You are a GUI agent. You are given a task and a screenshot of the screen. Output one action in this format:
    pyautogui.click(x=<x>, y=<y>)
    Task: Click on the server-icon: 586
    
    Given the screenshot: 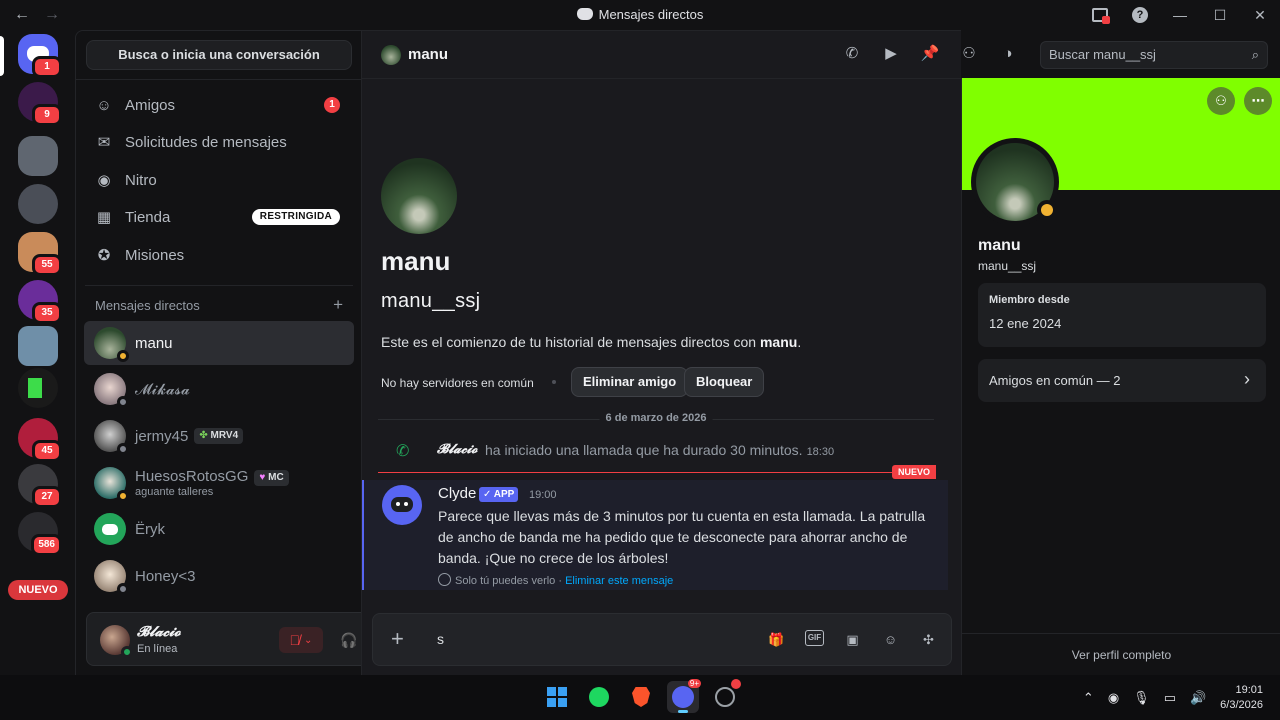 What is the action you would take?
    pyautogui.click(x=40, y=534)
    